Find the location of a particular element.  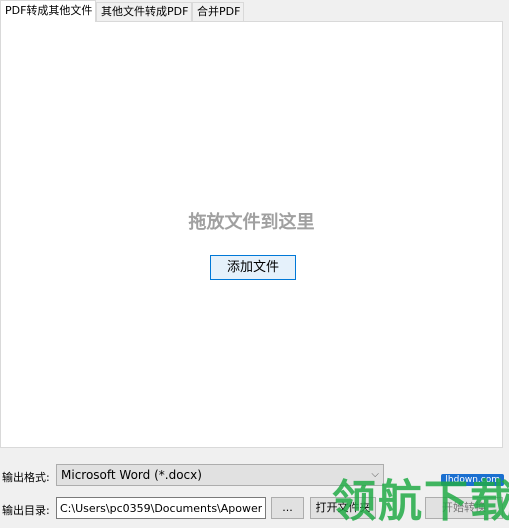

tab-bar: PDF转成其他文件 其他文件转成PDF 合并PDF is located at coordinates (254, 11).